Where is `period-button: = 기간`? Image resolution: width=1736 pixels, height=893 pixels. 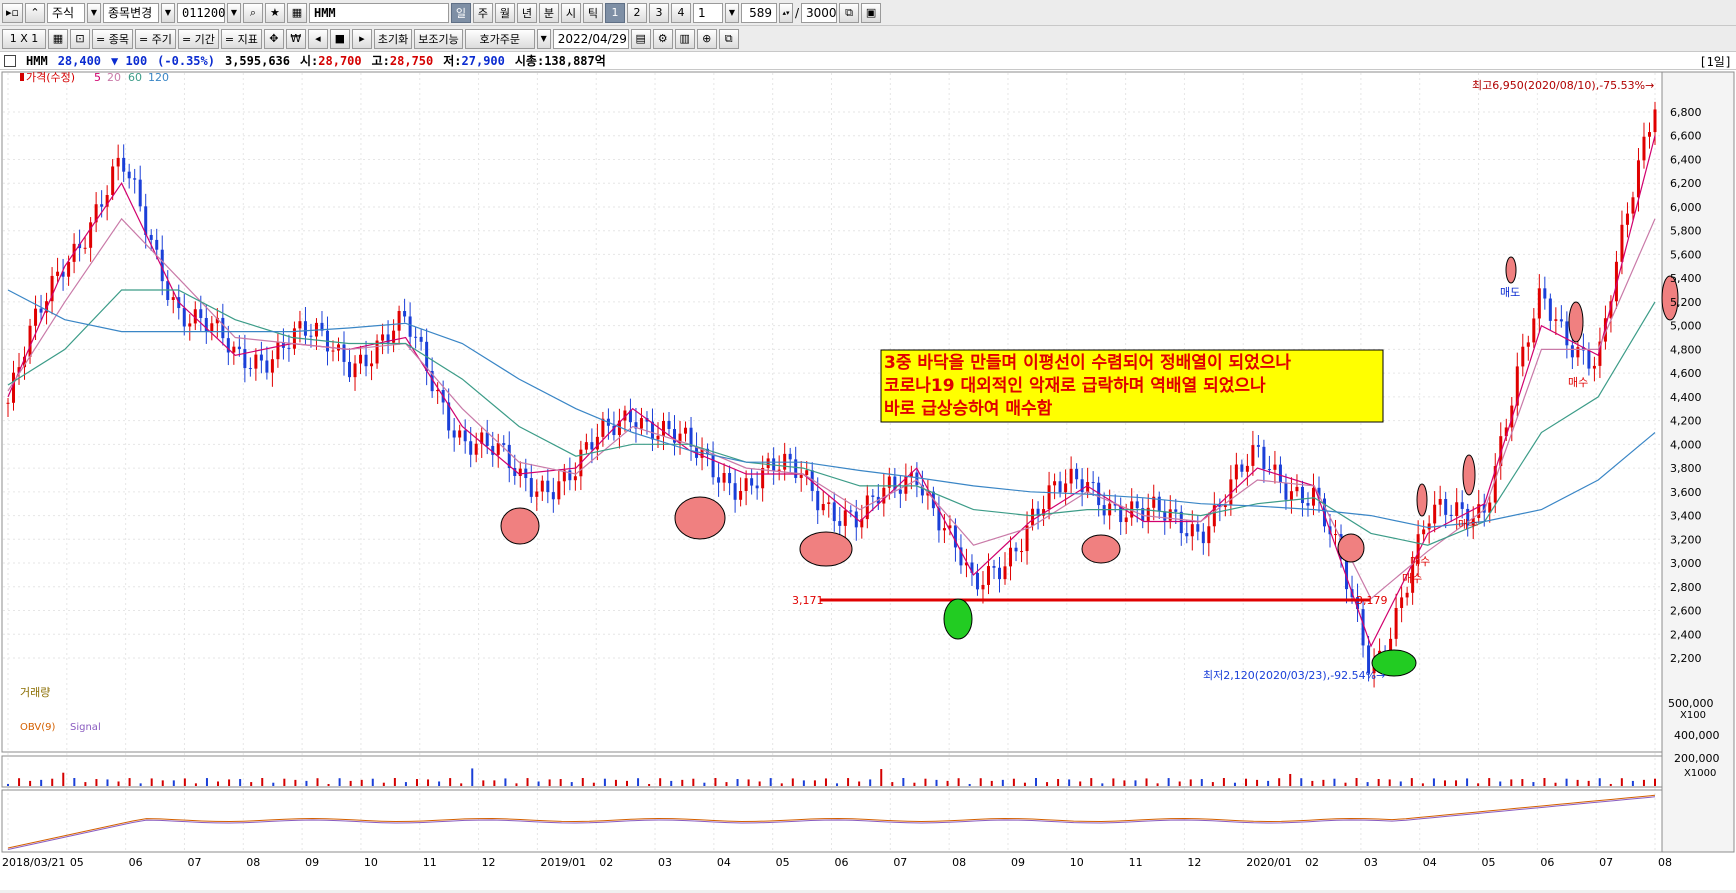 period-button: = 기간 is located at coordinates (198, 38).